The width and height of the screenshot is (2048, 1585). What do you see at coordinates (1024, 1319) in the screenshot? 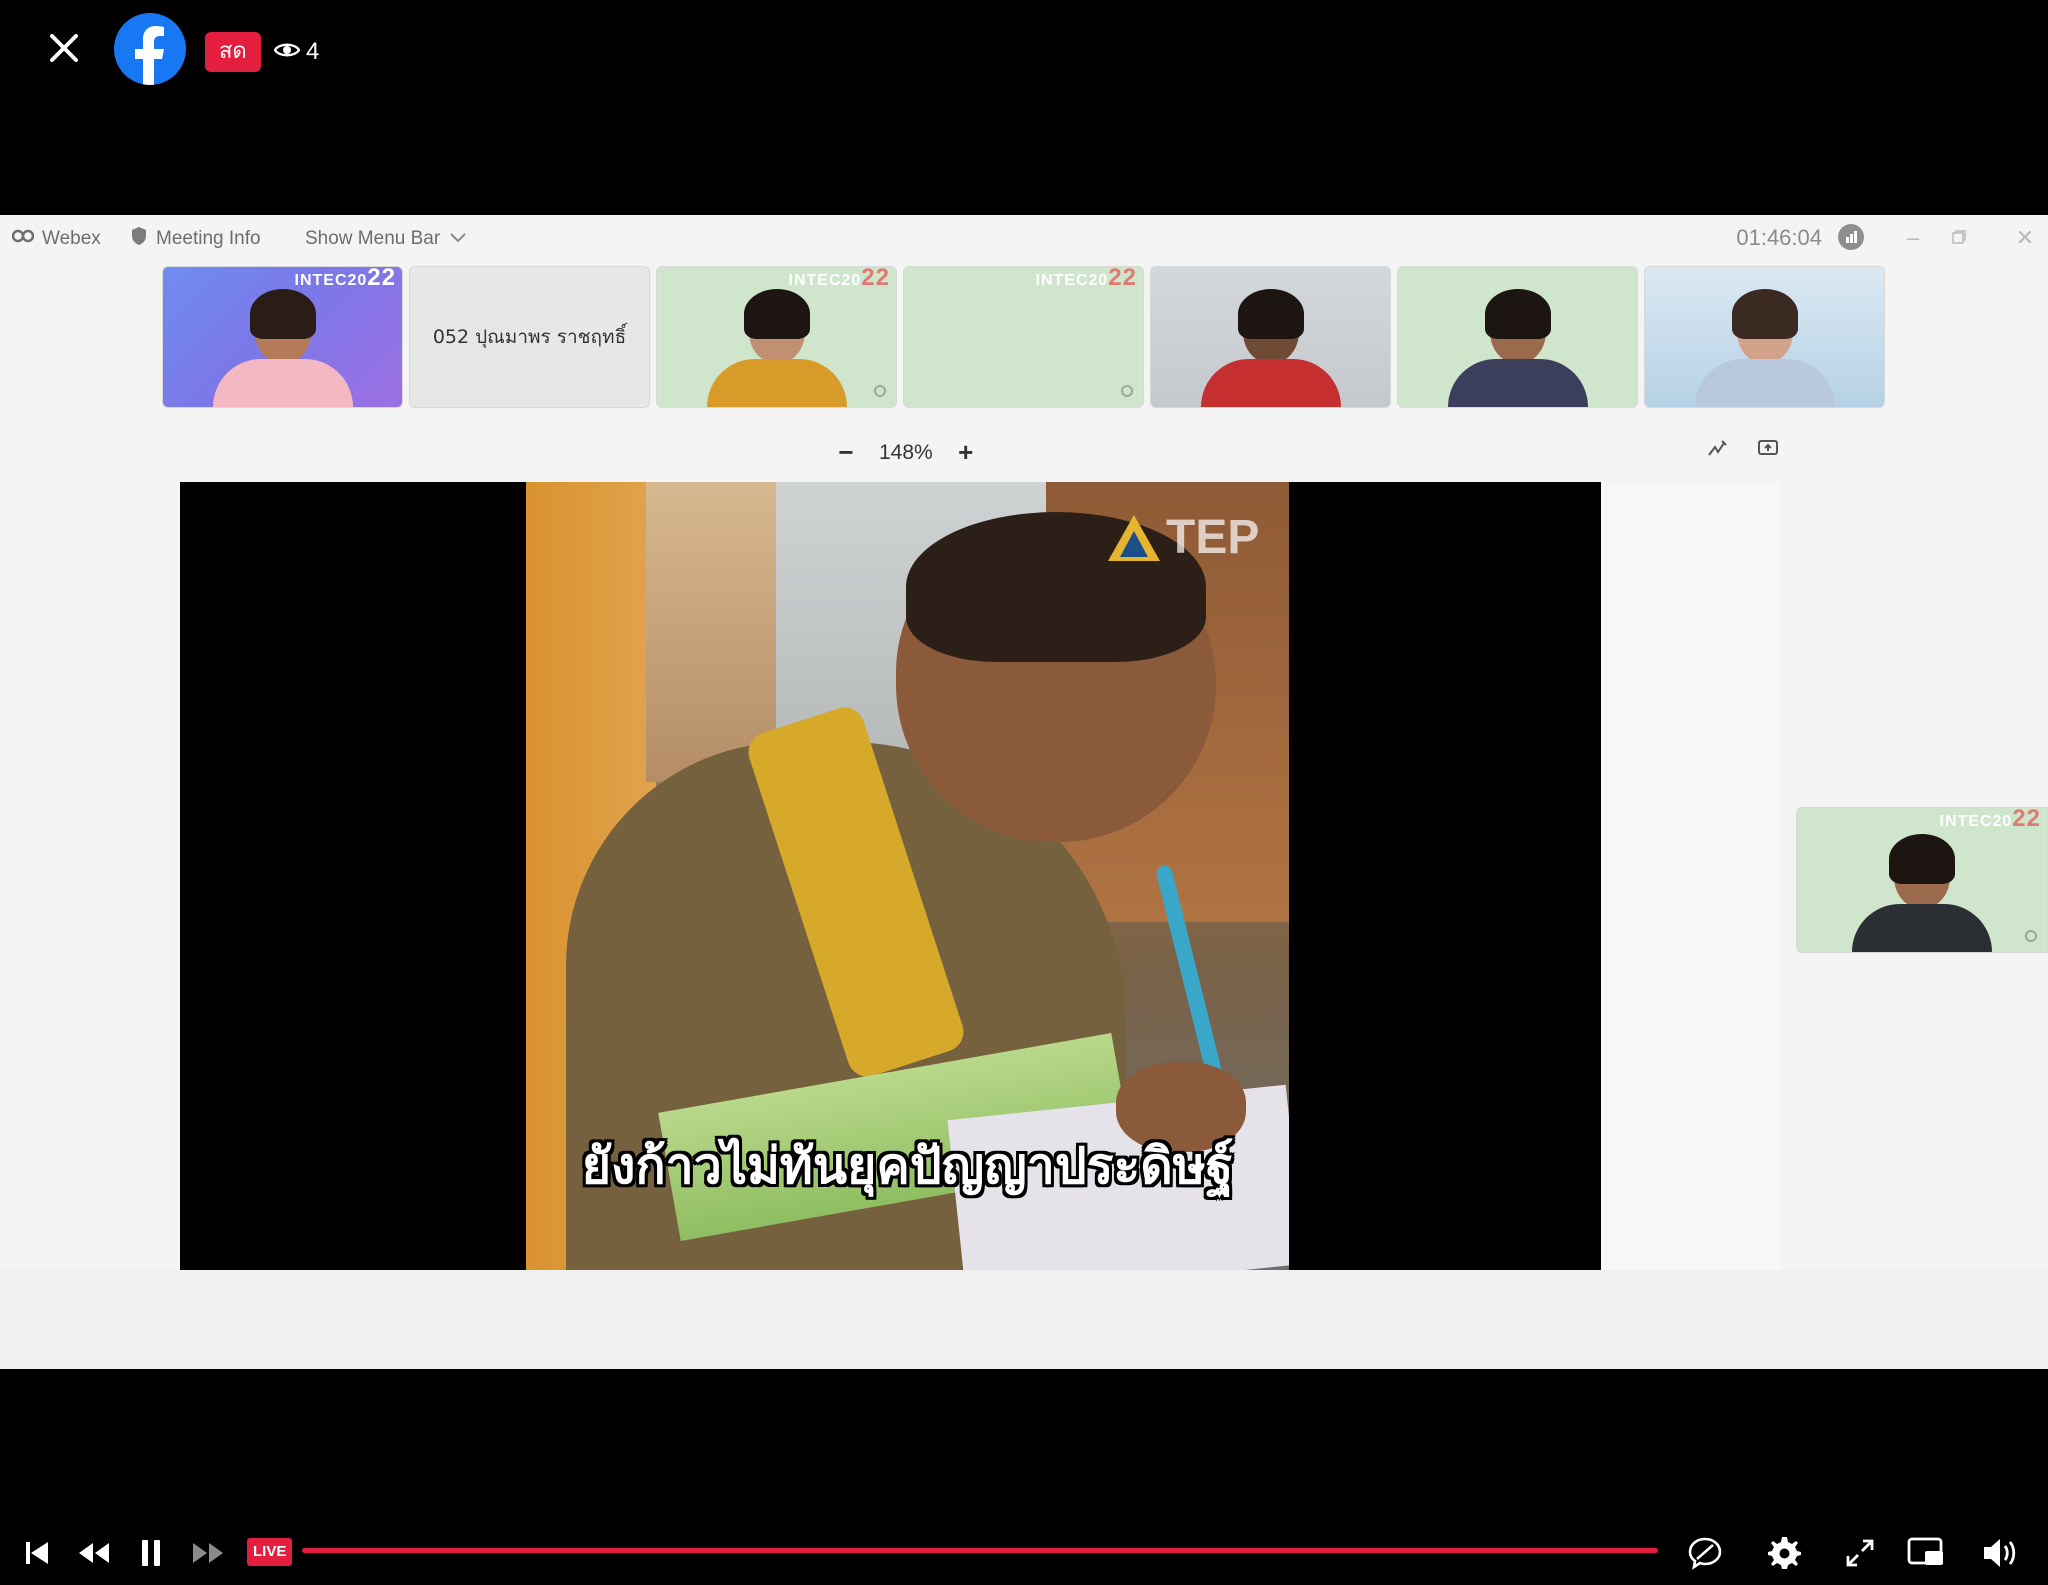
I see `webex-bottom-area` at bounding box center [1024, 1319].